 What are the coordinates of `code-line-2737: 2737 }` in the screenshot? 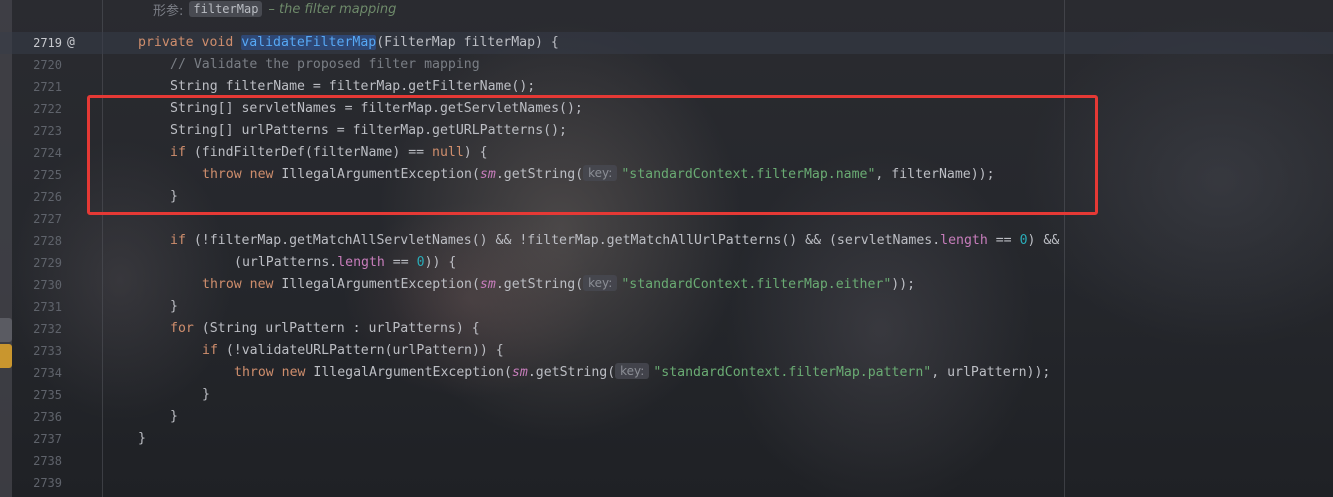 It's located at (666, 439).